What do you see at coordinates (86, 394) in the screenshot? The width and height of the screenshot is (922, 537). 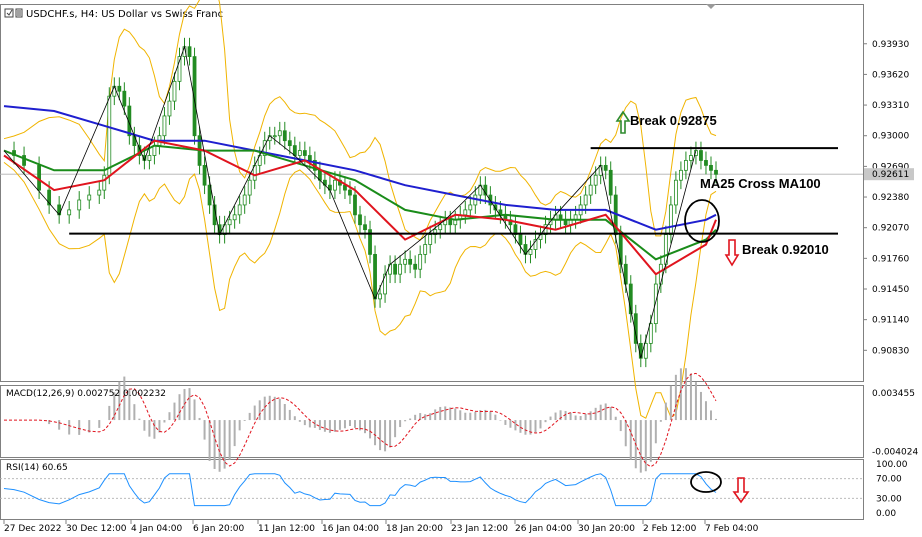 I see `macd-title: MACD(12,26,9) 0.002752 0.002232` at bounding box center [86, 394].